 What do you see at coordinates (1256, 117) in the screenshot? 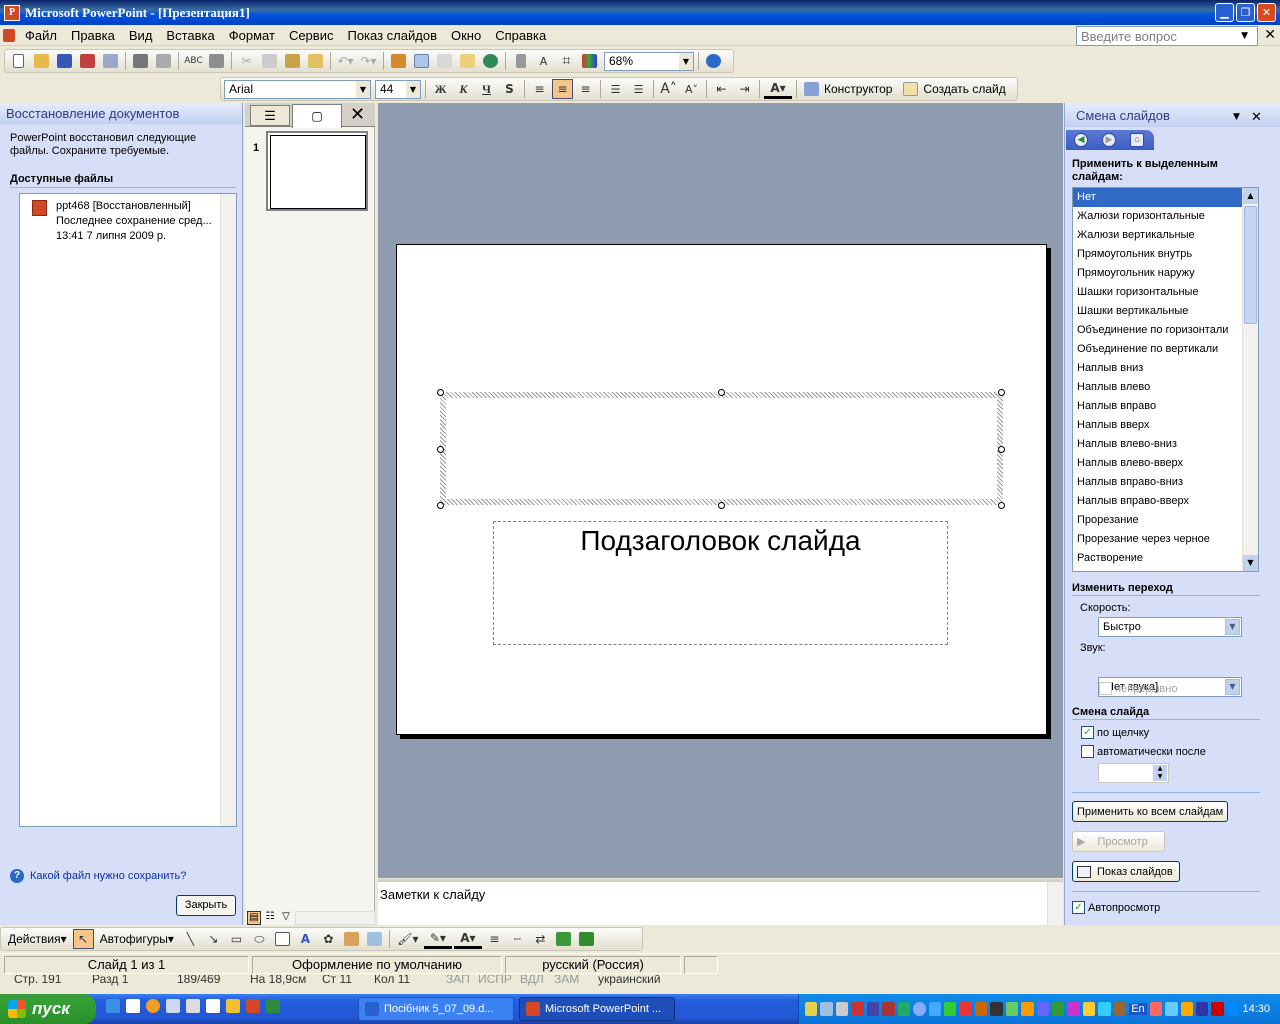
I see `close-pane-icon: ✕` at bounding box center [1256, 117].